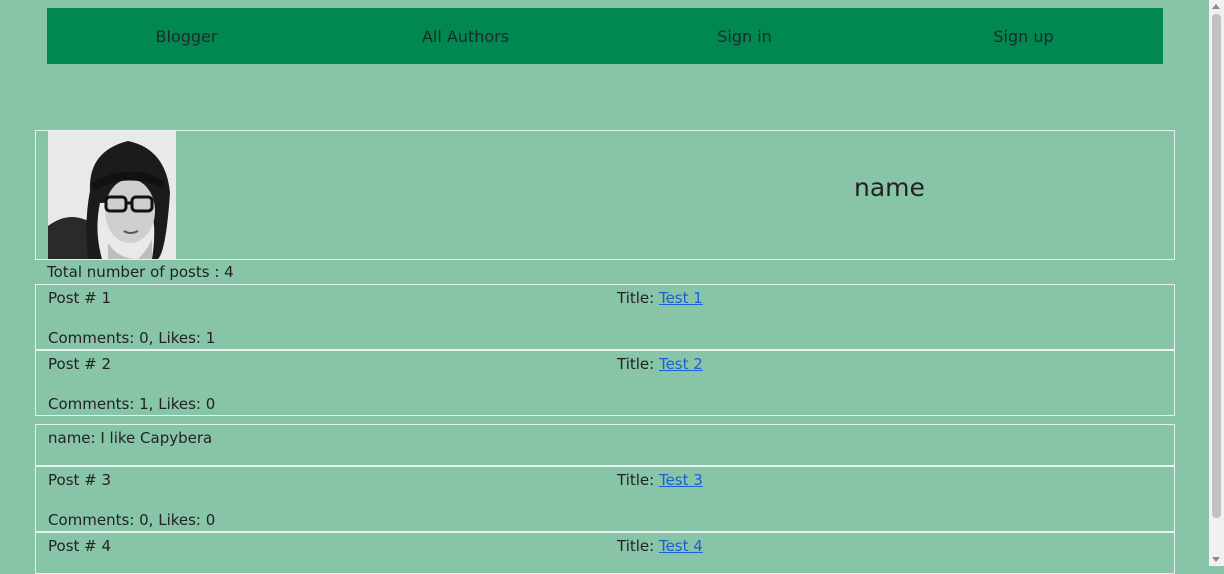 The width and height of the screenshot is (1224, 574). I want to click on post-title: Title: Test 1, so click(660, 298).